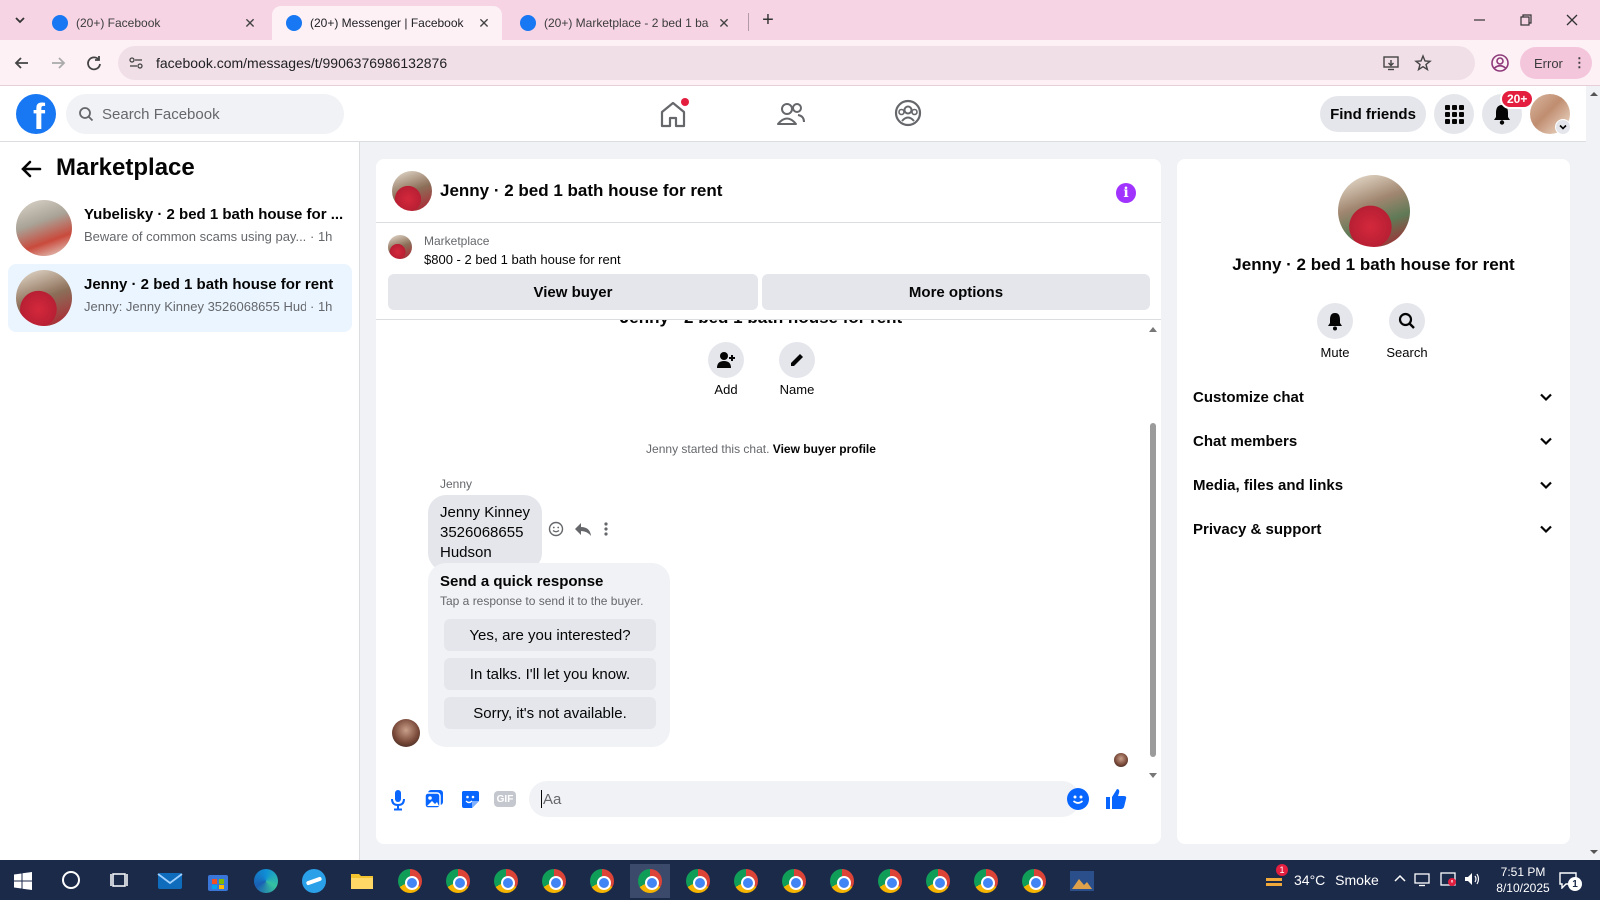 This screenshot has width=1600, height=900. I want to click on thread-scrollbar, so click(1153, 552).